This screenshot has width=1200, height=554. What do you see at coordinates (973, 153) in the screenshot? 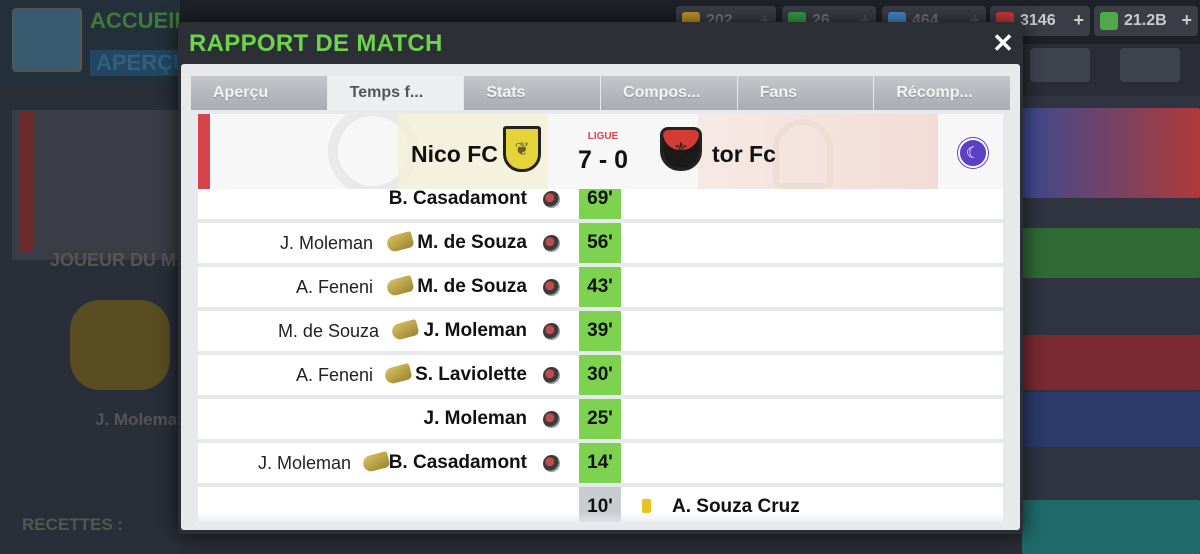
I see `ai-style-icon: ☾` at bounding box center [973, 153].